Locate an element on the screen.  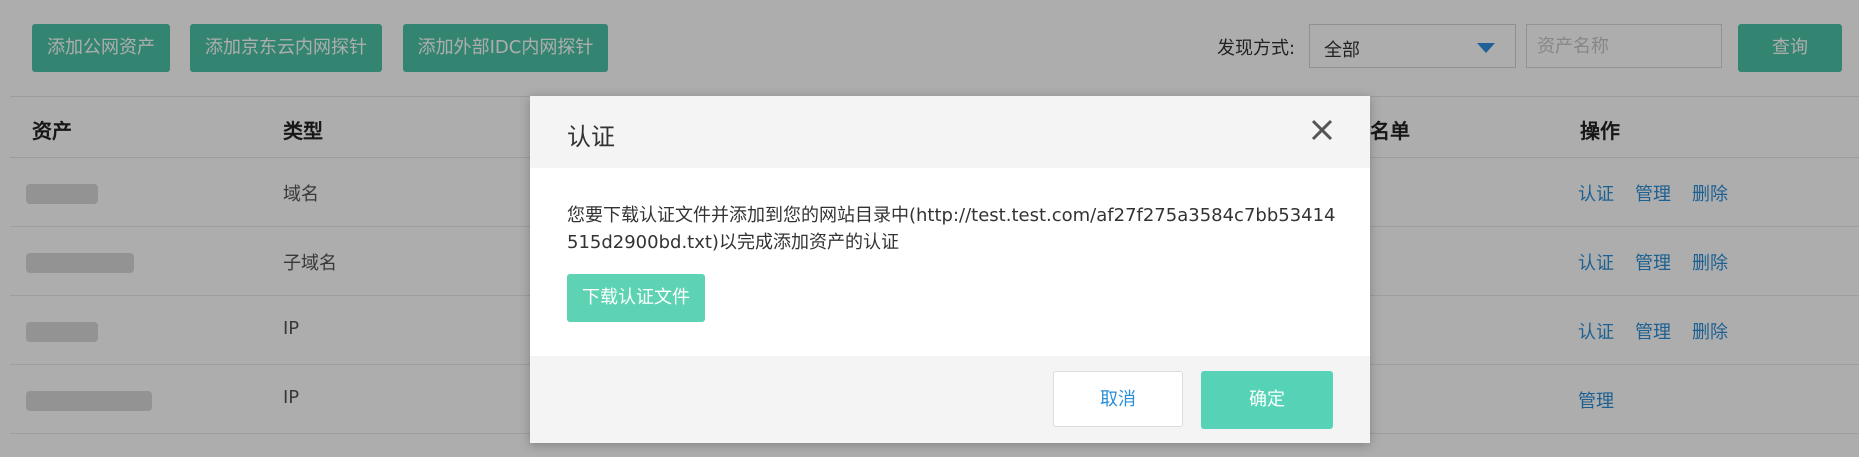
dialog-footer: 取消 确定 is located at coordinates (950, 399).